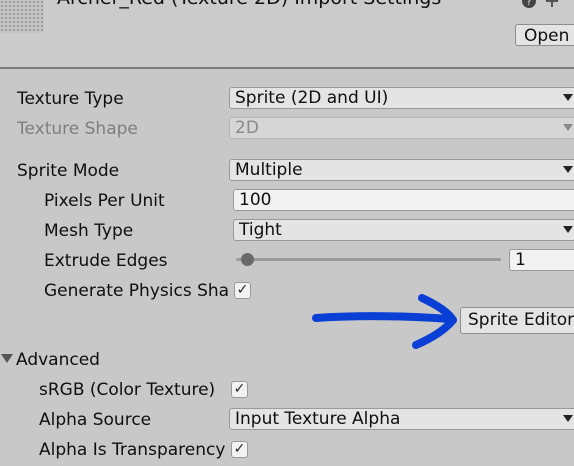 The width and height of the screenshot is (574, 466). Describe the element at coordinates (136, 291) in the screenshot. I see `generate-physics-shape-label: Generate Physics Shape` at that location.